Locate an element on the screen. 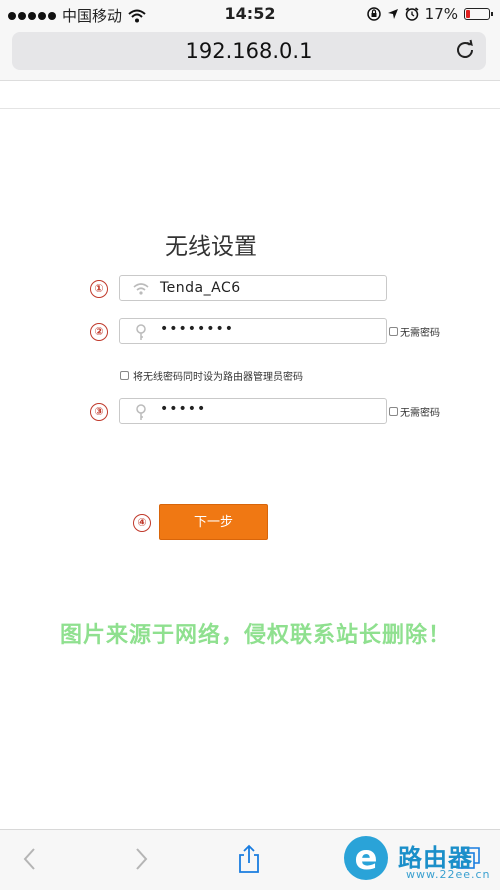 Image resolution: width=500 pixels, height=890 pixels. step-2-marker: ② is located at coordinates (99, 332).